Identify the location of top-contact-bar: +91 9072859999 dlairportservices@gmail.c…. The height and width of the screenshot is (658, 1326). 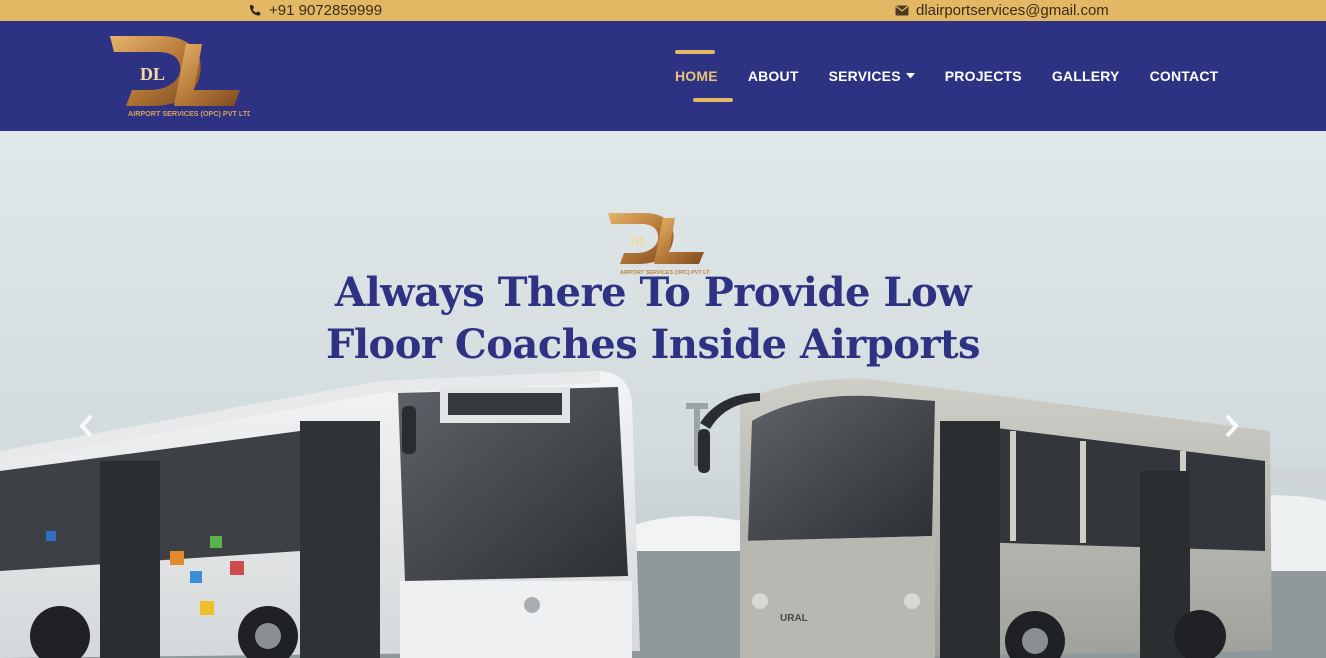
(663, 10).